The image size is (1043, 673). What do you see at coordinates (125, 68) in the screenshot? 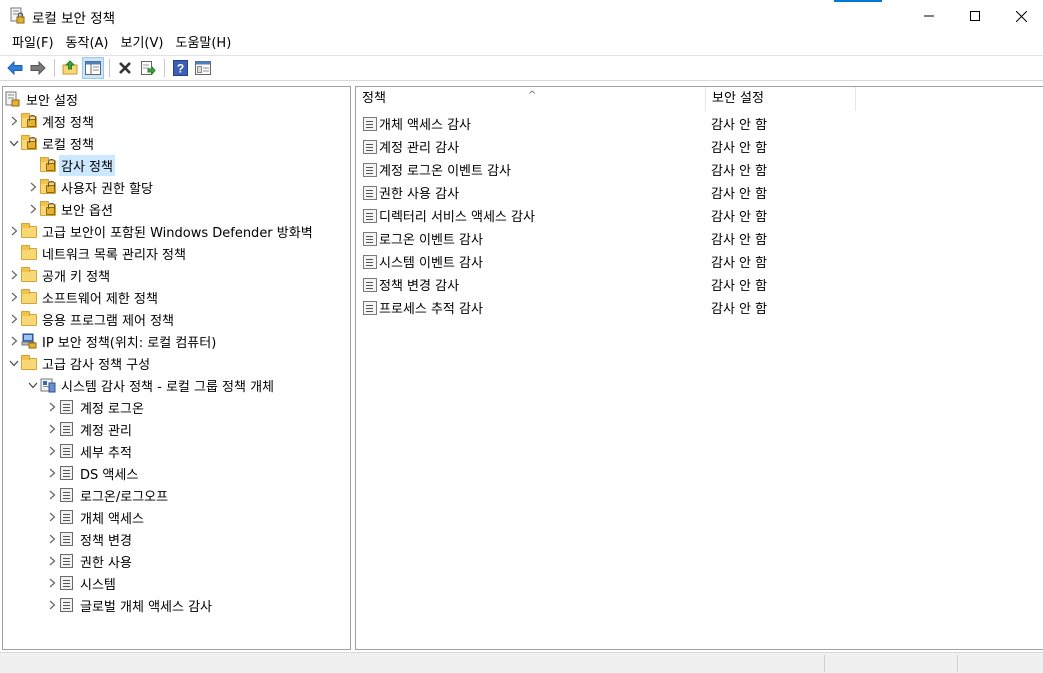
I see `delete-button` at bounding box center [125, 68].